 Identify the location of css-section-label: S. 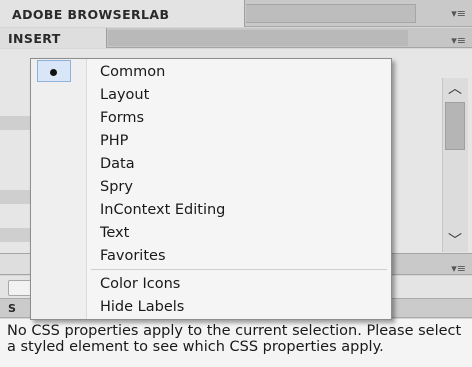
(12, 308).